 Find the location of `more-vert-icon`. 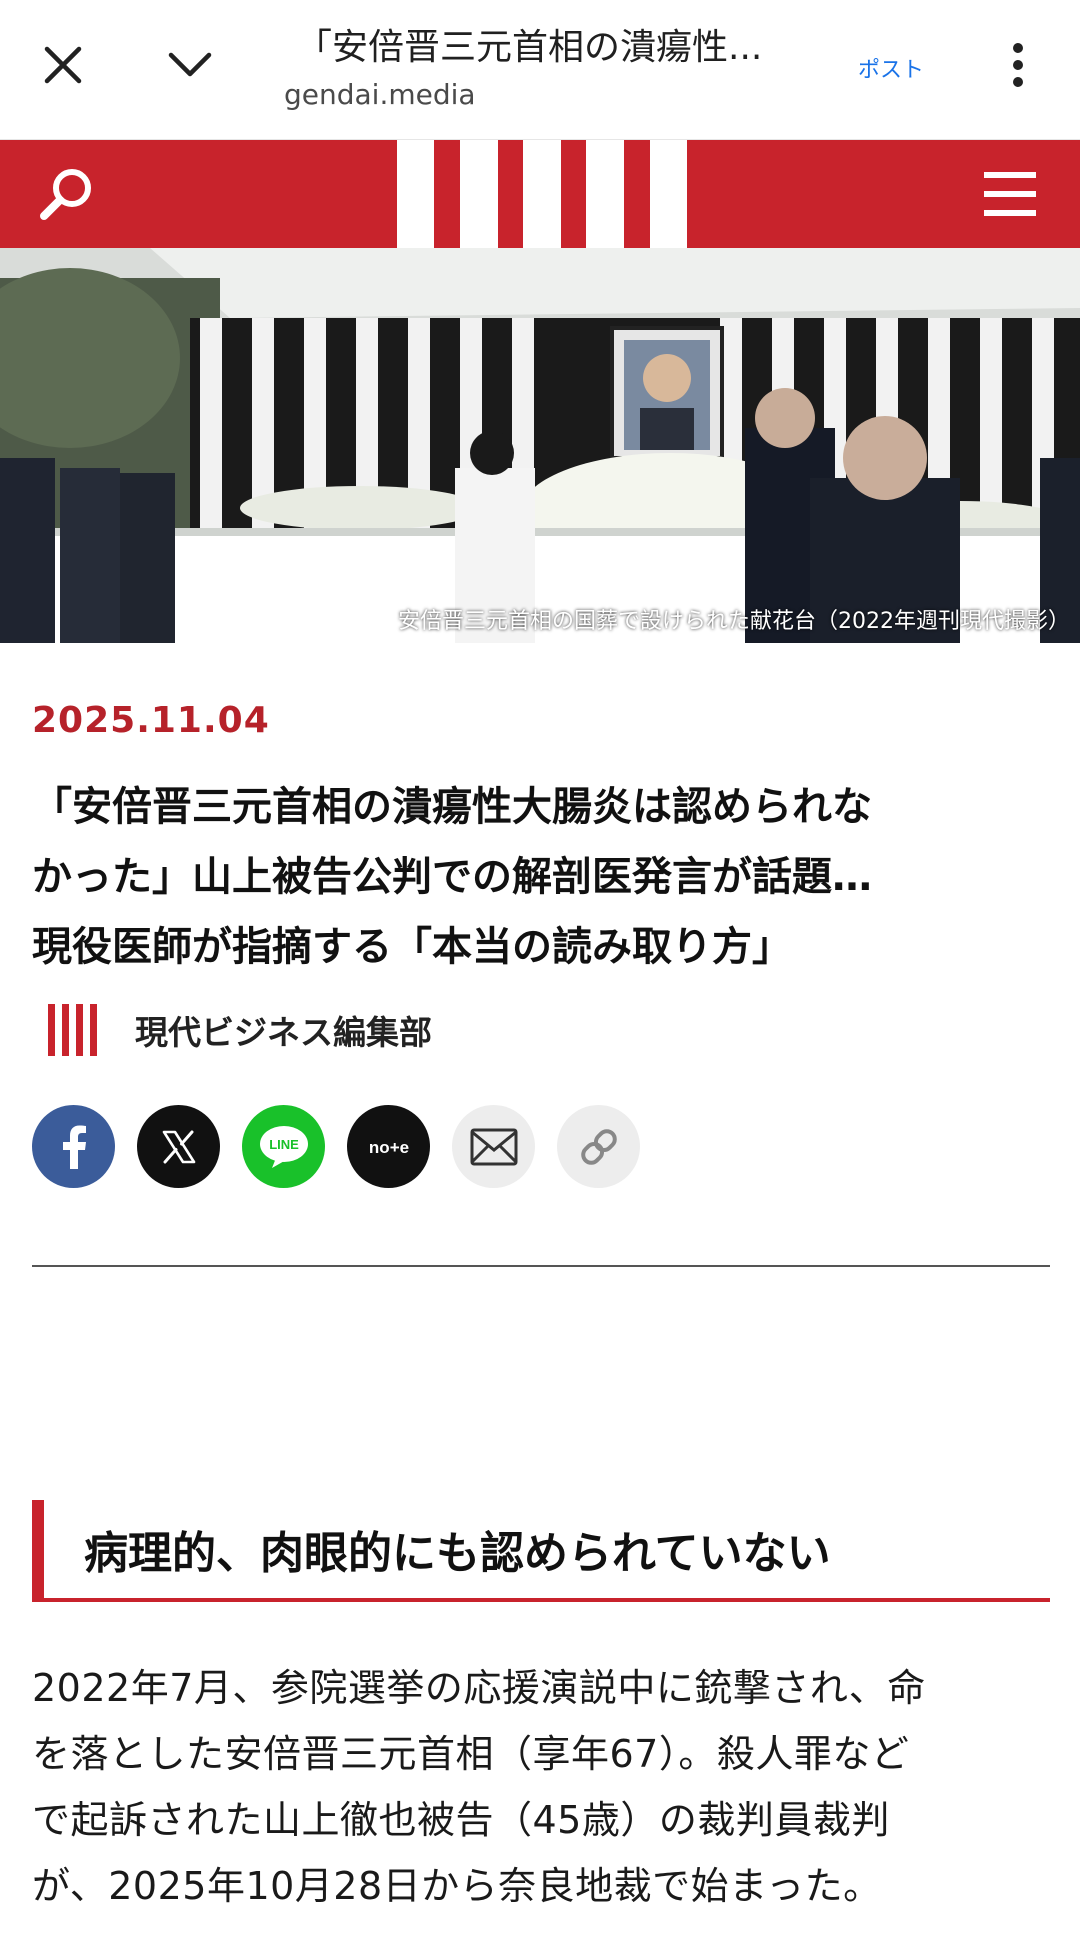

more-vert-icon is located at coordinates (1018, 65).